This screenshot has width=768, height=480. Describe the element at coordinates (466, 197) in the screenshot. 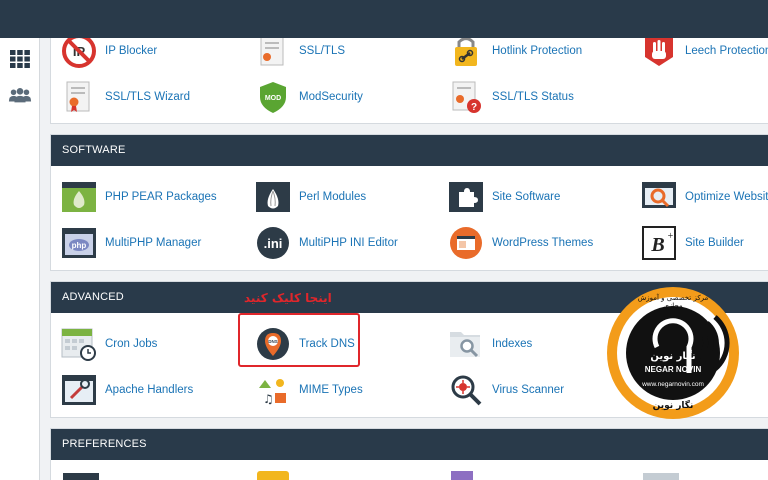

I see `puzzle-icon` at that location.